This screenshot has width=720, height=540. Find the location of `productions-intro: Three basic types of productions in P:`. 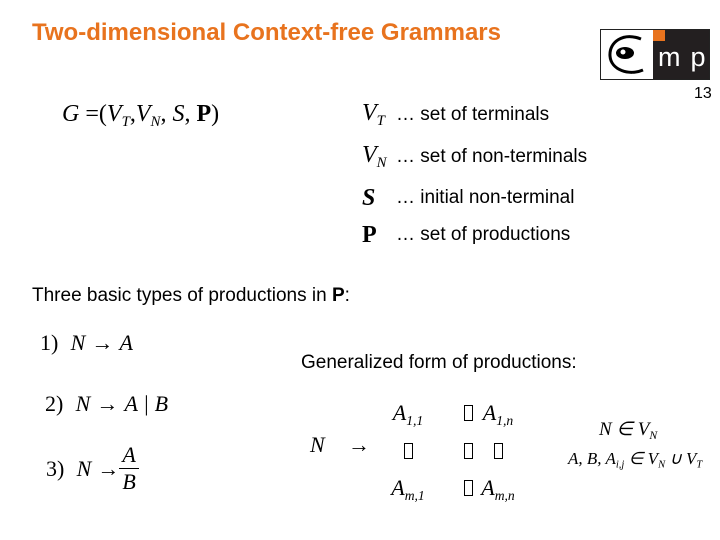

productions-intro: Three basic types of productions in P: is located at coordinates (191, 295).